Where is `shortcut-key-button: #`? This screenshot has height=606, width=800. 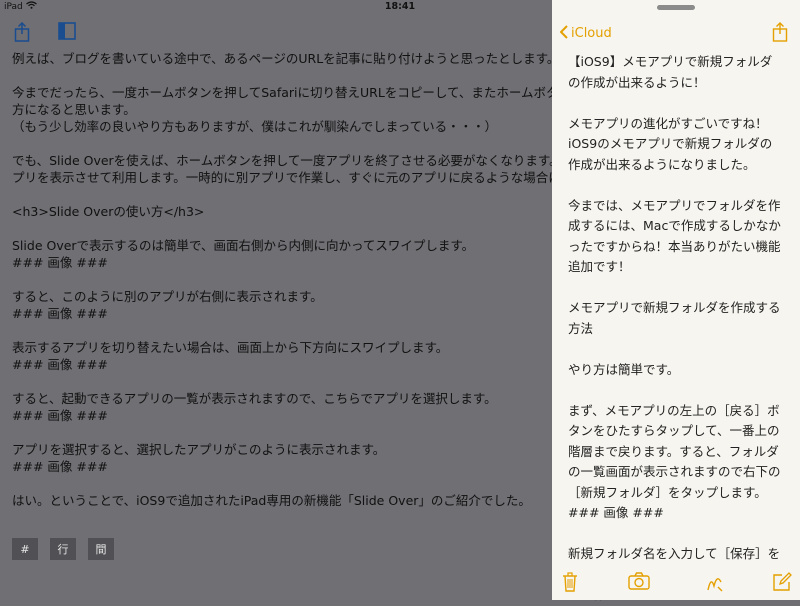 shortcut-key-button: # is located at coordinates (25, 549).